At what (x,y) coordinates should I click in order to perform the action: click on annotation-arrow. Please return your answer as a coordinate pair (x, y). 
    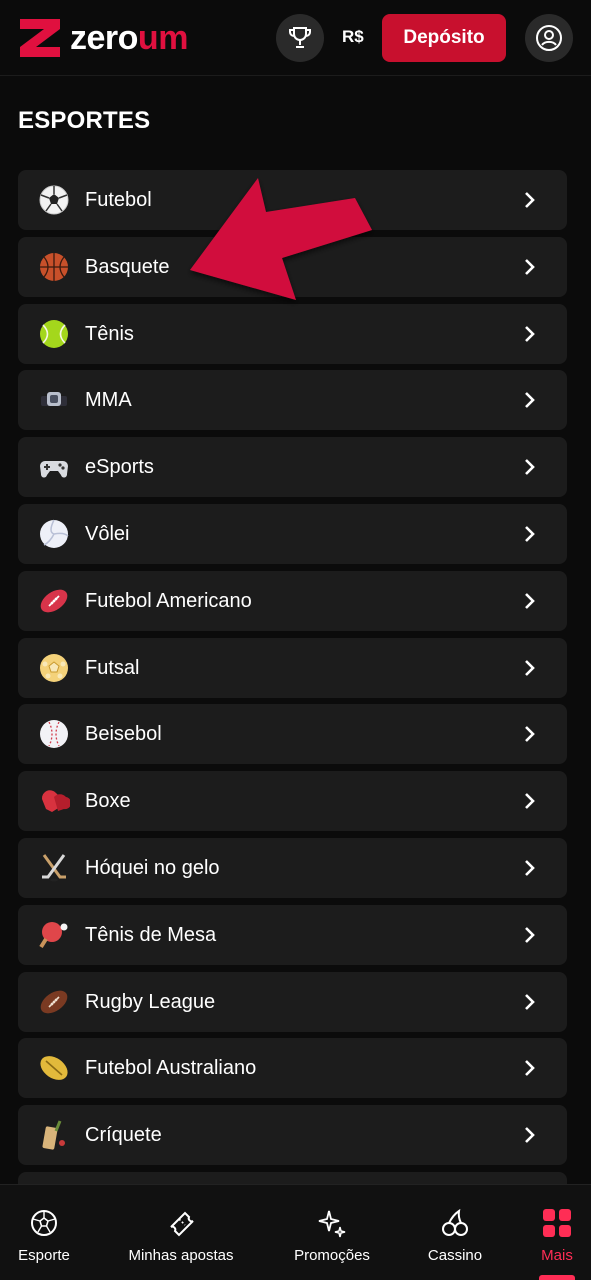
    Looking at the image, I should click on (281, 239).